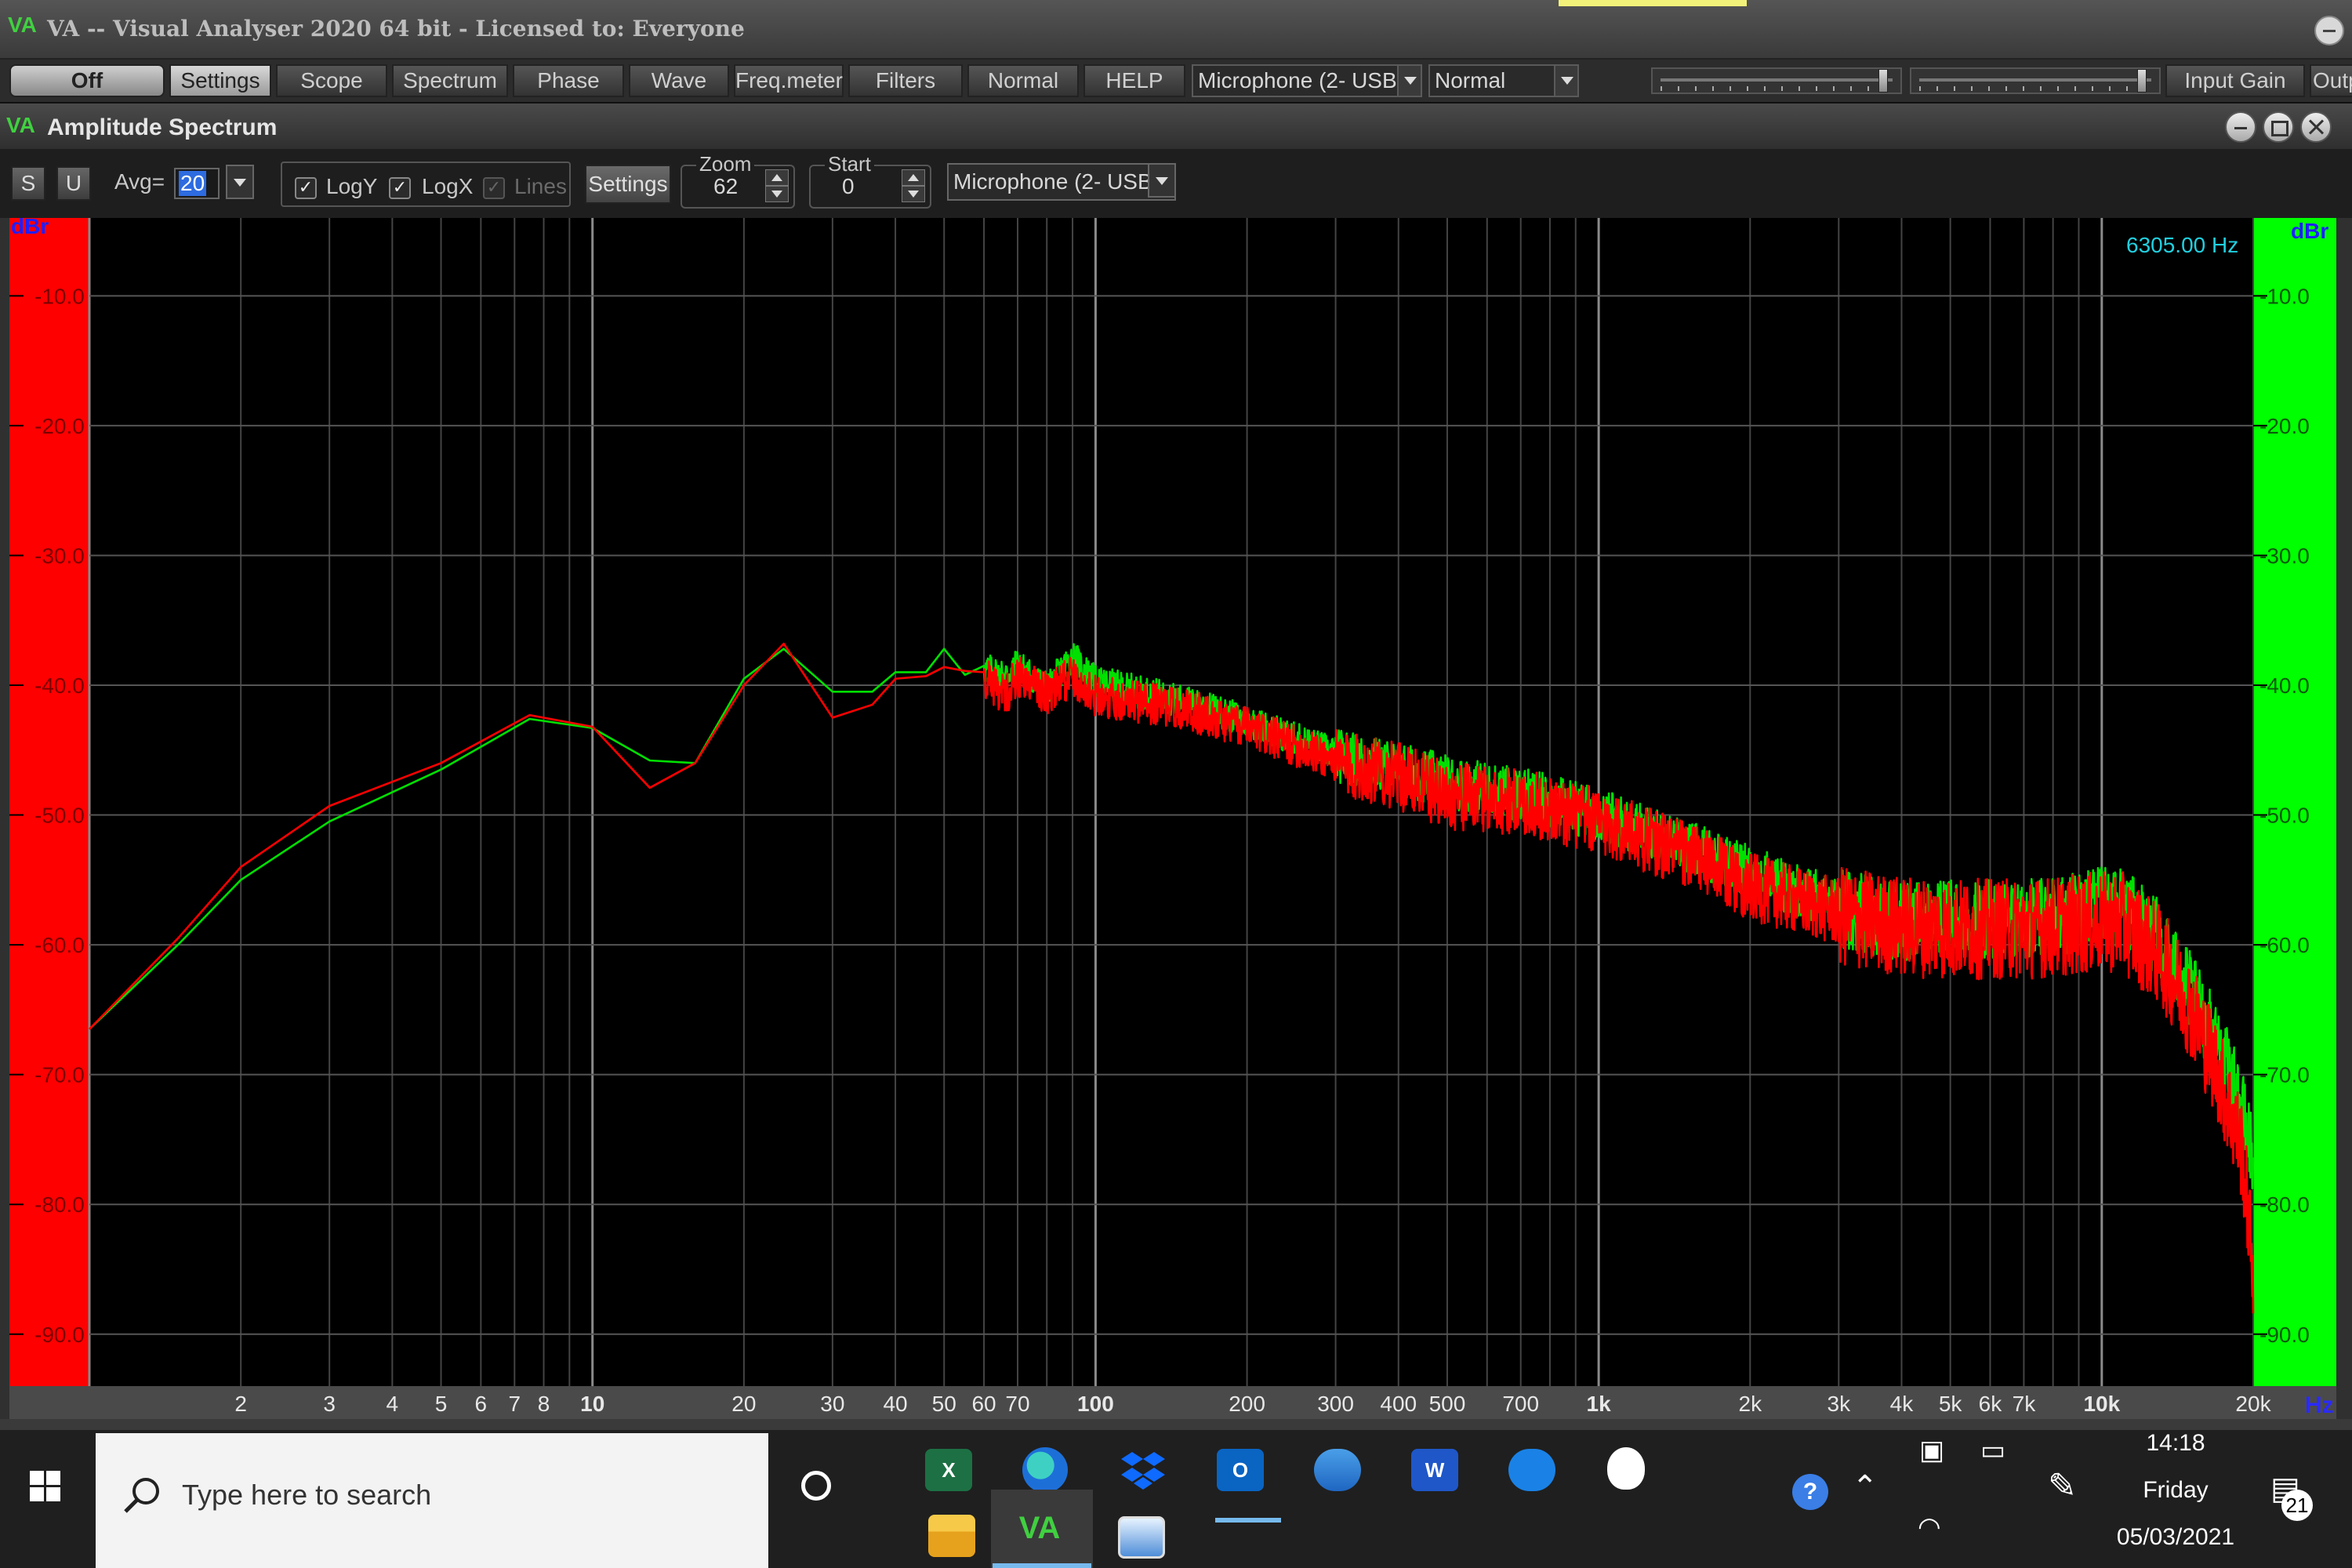 The image size is (2352, 1568). I want to click on phase-button: Phase, so click(568, 80).